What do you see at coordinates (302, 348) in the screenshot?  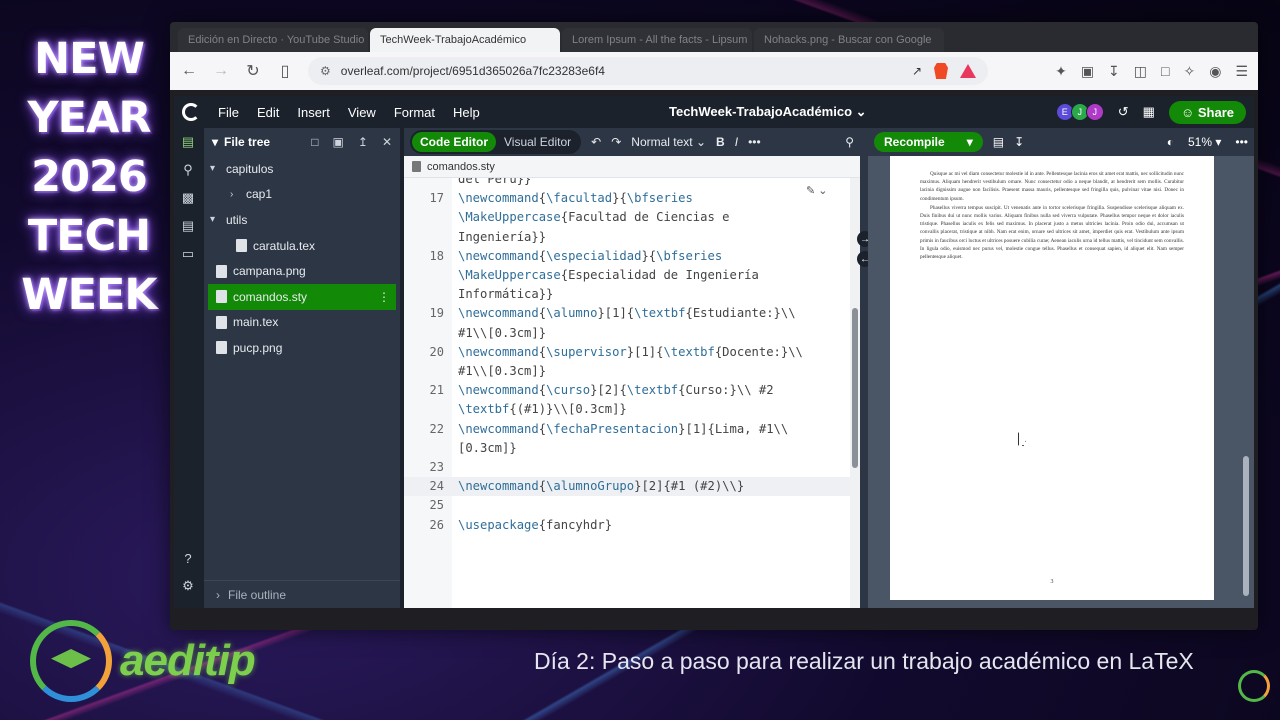 I see `file-tree-file: pucp.png` at bounding box center [302, 348].